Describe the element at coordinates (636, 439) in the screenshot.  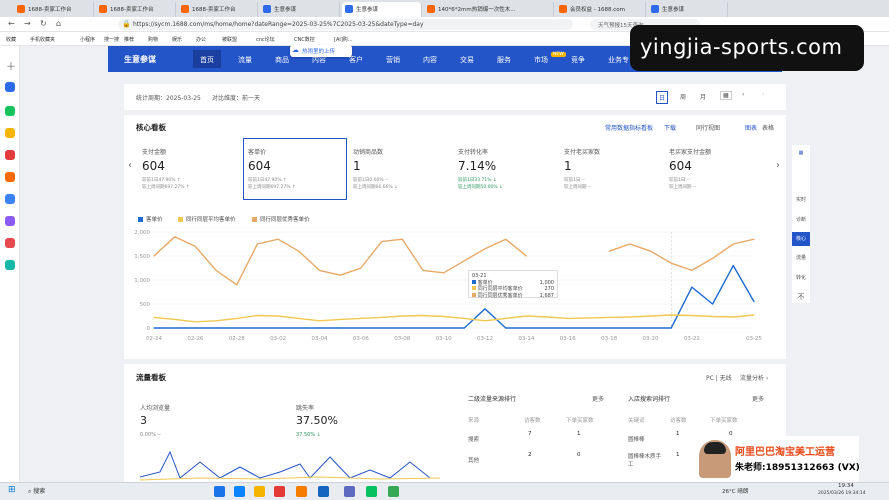
I see `keyword-row-name: 圆棒棒` at that location.